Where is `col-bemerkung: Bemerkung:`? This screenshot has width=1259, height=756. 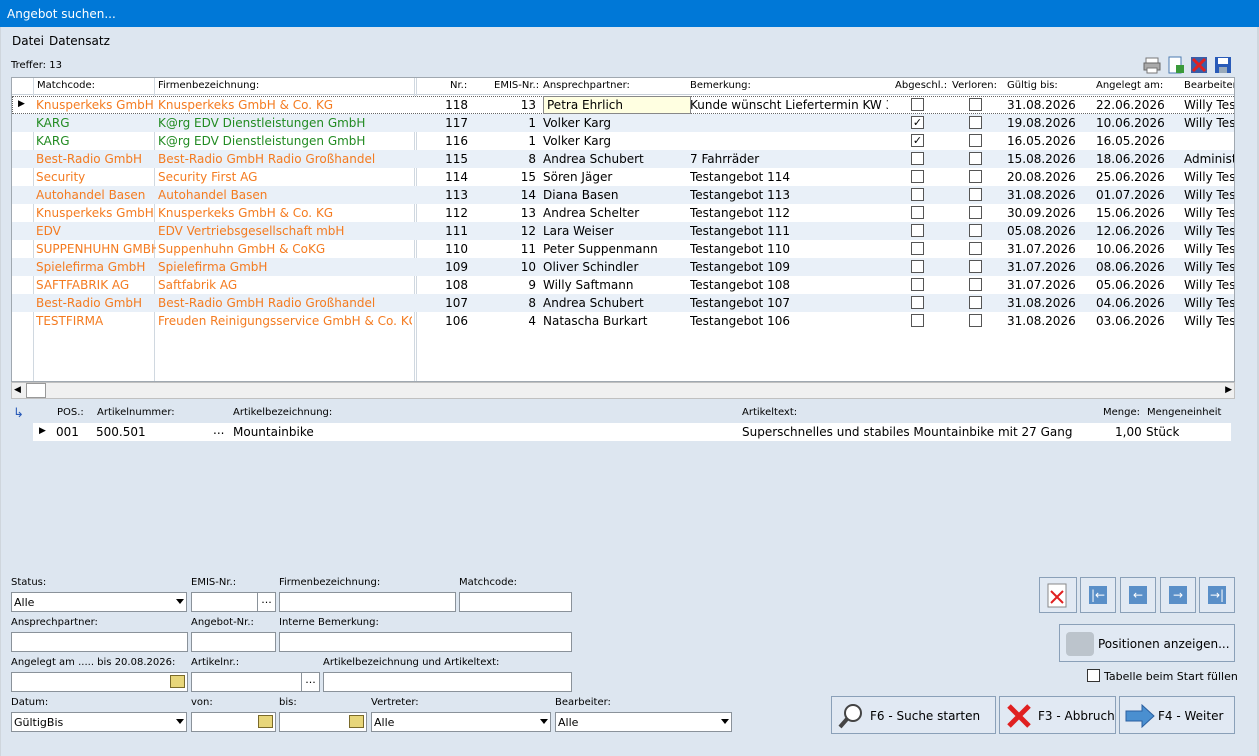
col-bemerkung: Bemerkung: is located at coordinates (720, 85).